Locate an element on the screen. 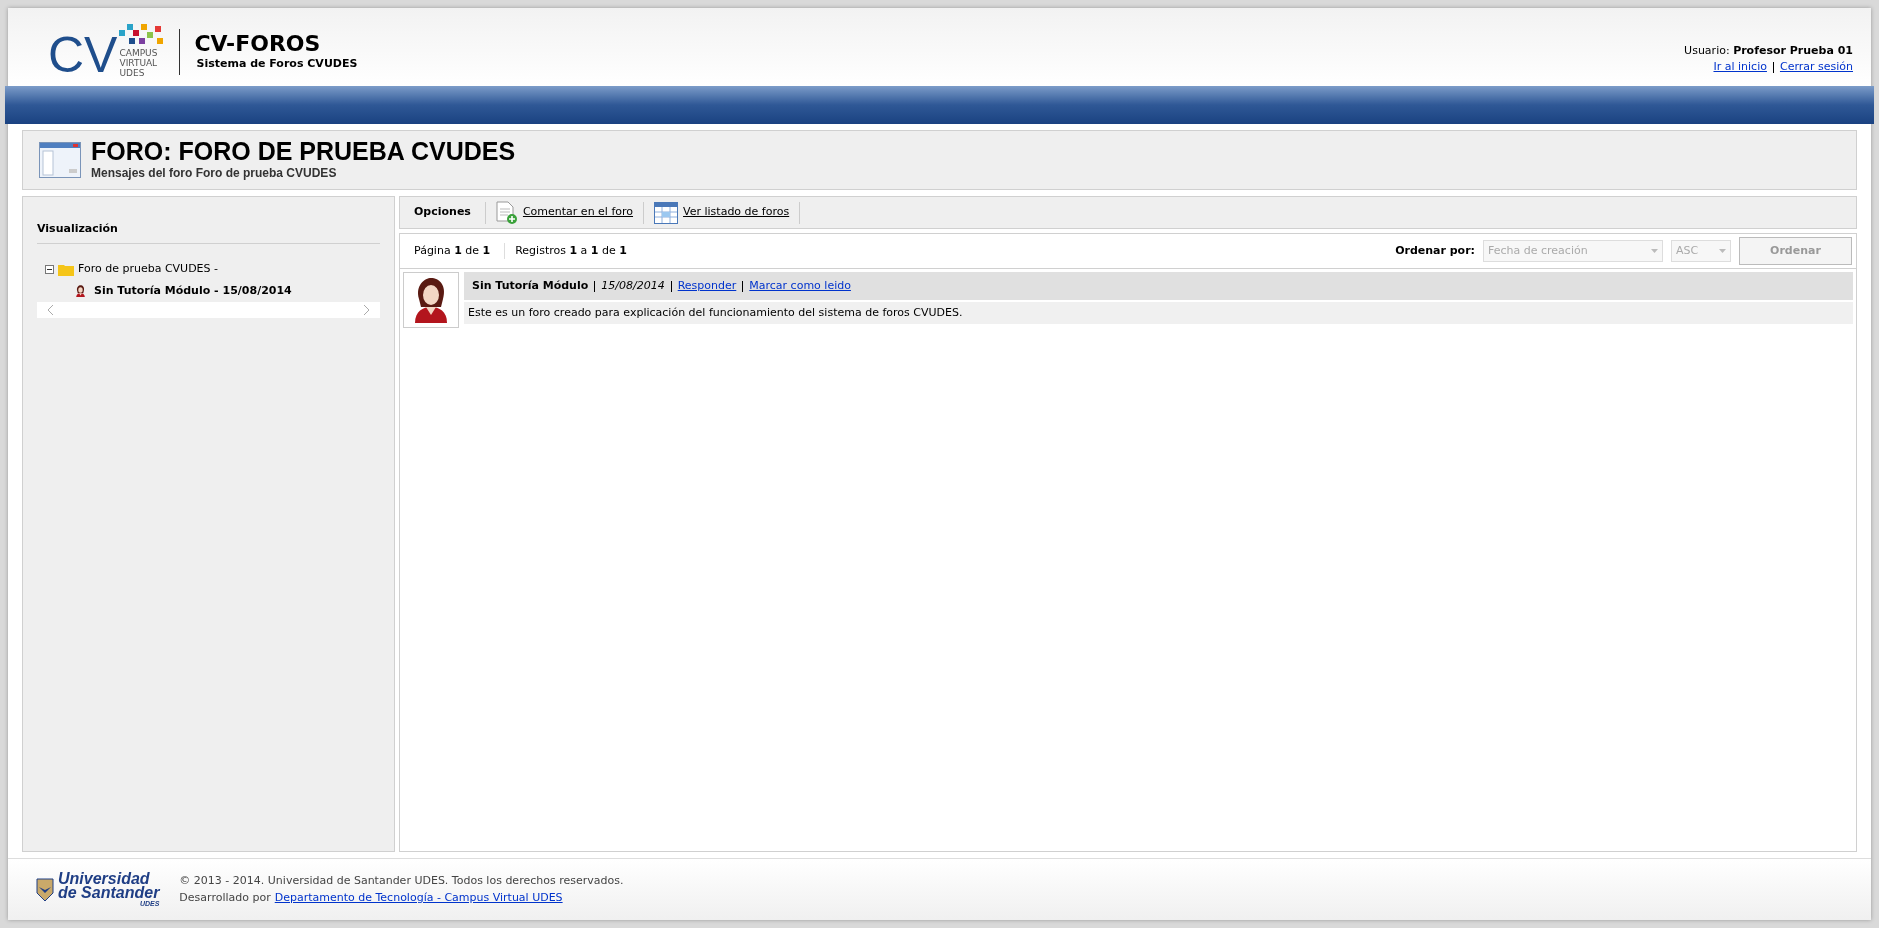 The width and height of the screenshot is (1879, 928). woman-avatar-icon is located at coordinates (80, 291).